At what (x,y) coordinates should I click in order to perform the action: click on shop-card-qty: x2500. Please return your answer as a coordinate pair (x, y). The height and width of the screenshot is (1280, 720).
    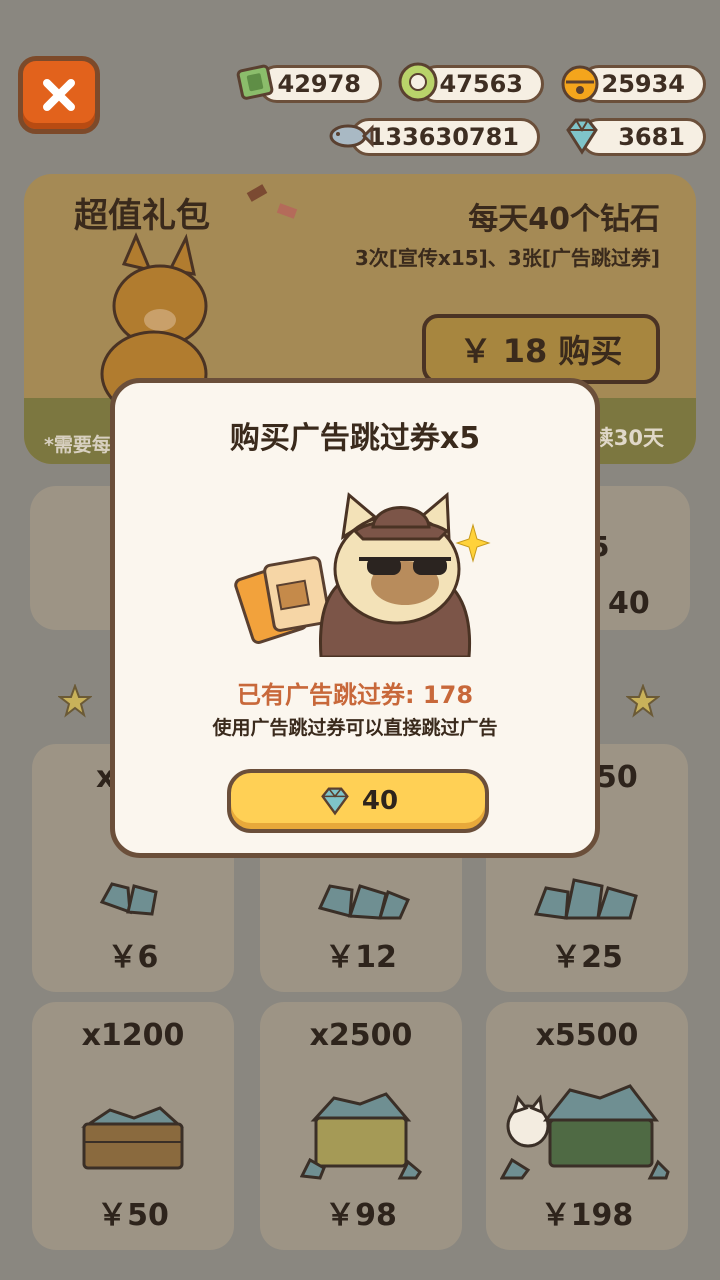
    Looking at the image, I should click on (361, 1035).